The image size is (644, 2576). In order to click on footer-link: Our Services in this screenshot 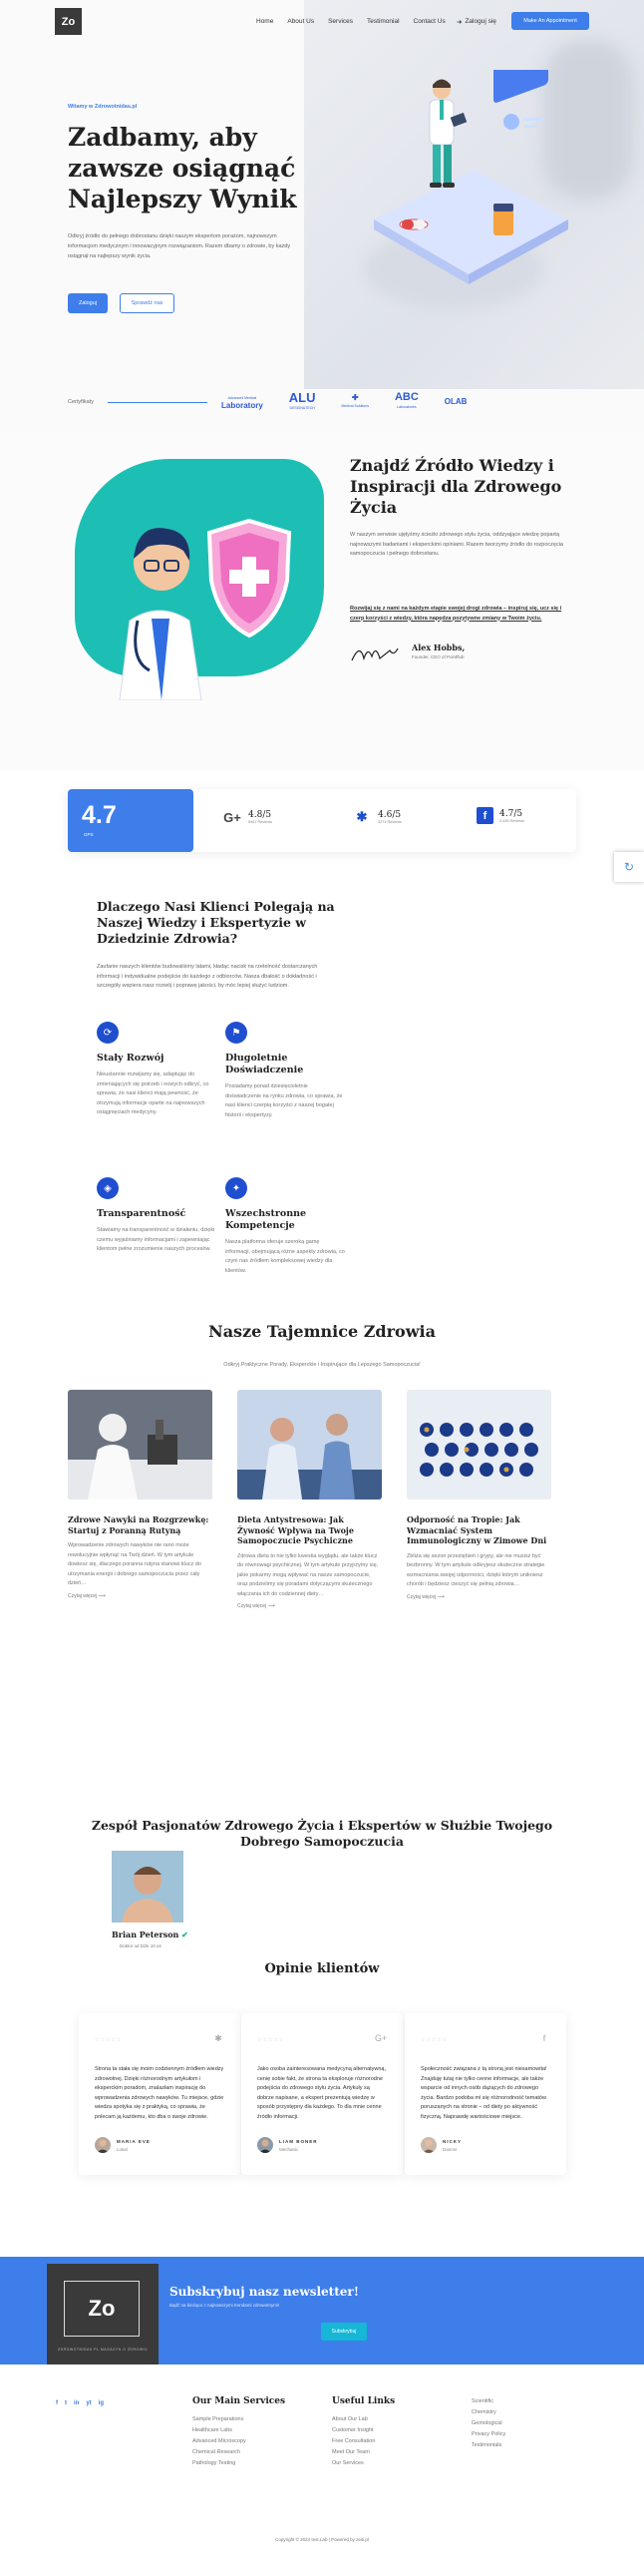, I will do `click(363, 2463)`.